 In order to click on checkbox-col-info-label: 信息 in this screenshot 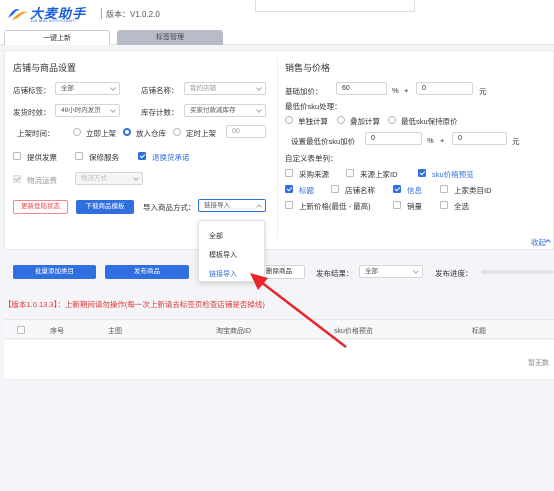, I will do `click(414, 190)`.